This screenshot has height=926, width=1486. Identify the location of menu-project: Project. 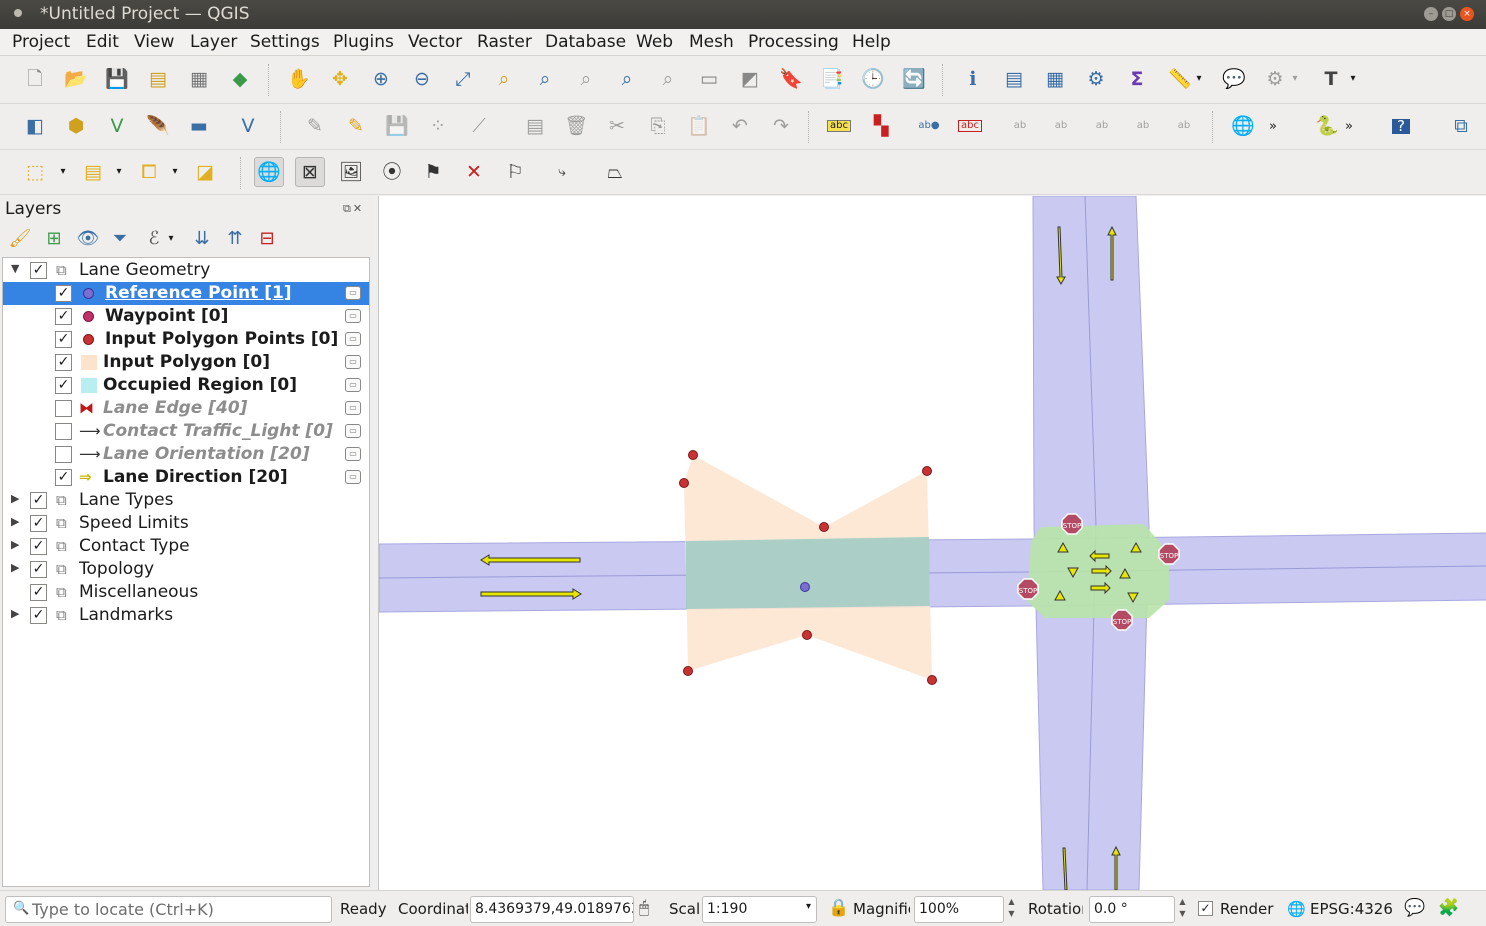
(41, 42).